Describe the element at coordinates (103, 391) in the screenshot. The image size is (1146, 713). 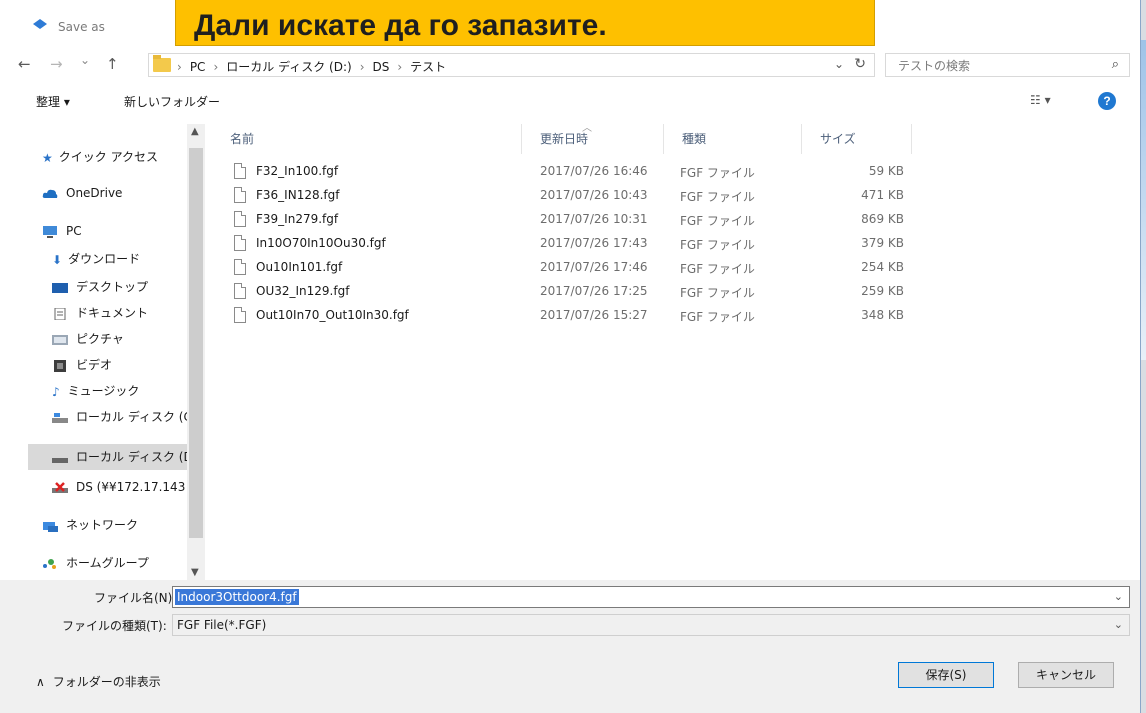
I see `sidebar-item-label: ミュージック` at that location.